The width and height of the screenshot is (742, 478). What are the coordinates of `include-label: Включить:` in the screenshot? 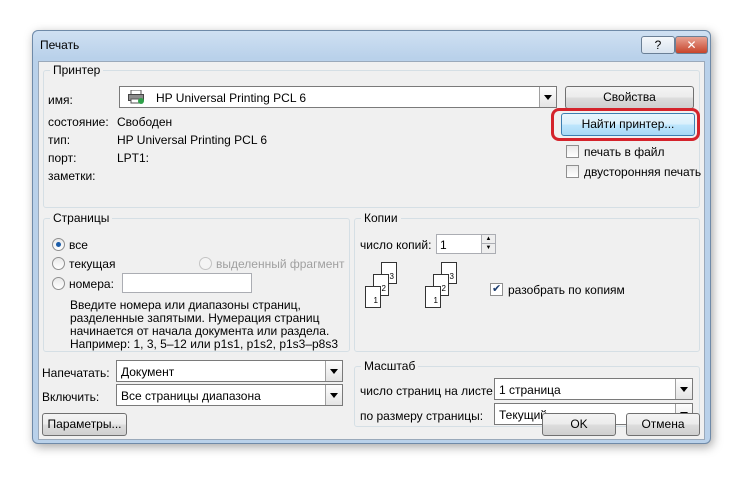 It's located at (71, 397).